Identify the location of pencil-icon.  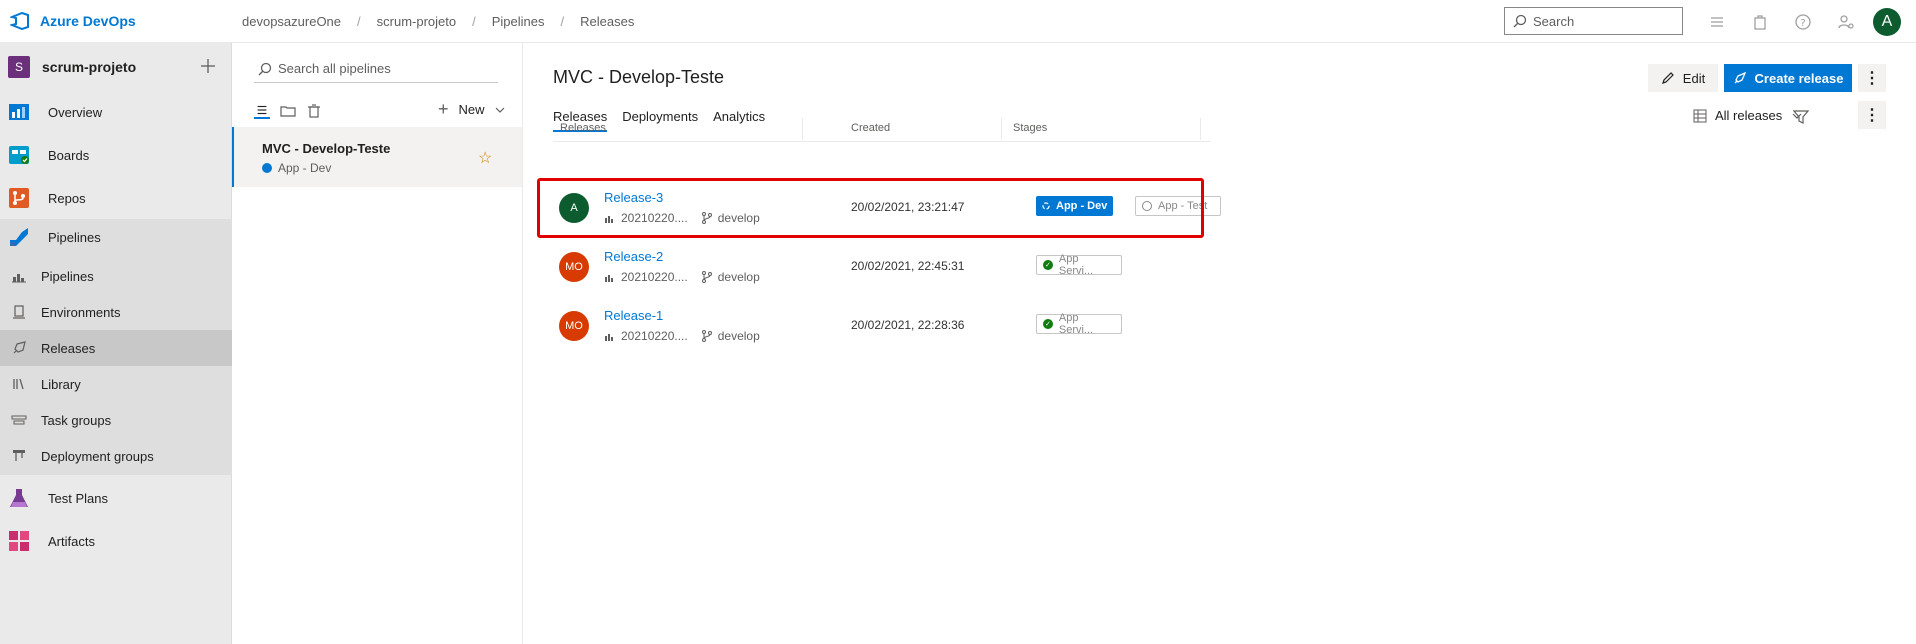
(1667, 78).